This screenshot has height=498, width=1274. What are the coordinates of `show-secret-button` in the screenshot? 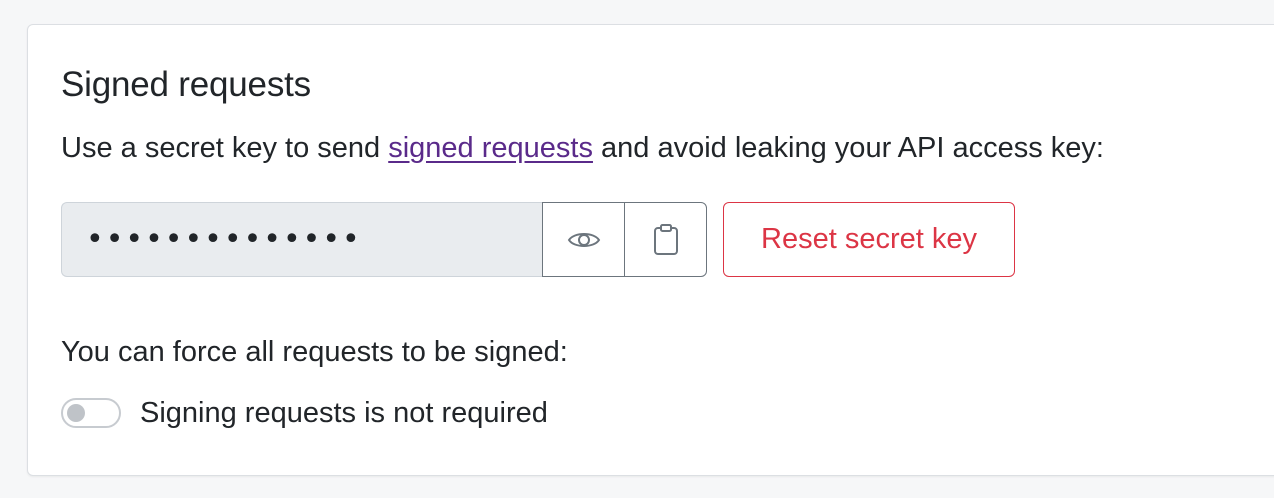 It's located at (583, 239).